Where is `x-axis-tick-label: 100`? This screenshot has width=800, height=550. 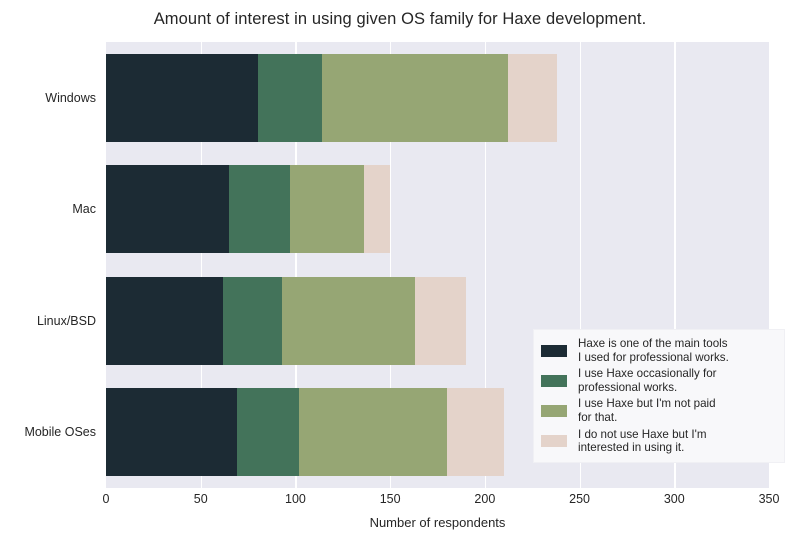 x-axis-tick-label: 100 is located at coordinates (295, 499).